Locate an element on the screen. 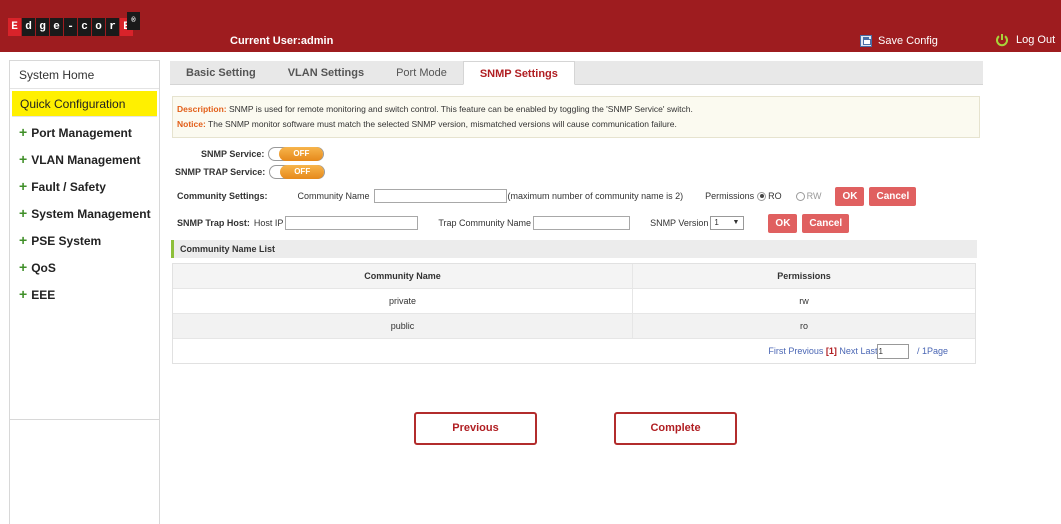 The width and height of the screenshot is (1061, 524). snmp-trap-service-row: SNMP TRAP Service: OFF is located at coordinates (250, 172).